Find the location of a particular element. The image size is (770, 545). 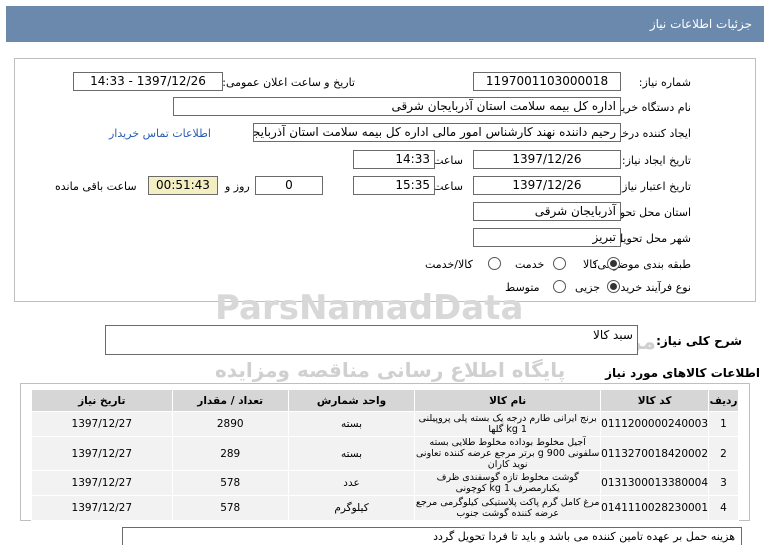

valid-time-field: 15:35 is located at coordinates (394, 185).